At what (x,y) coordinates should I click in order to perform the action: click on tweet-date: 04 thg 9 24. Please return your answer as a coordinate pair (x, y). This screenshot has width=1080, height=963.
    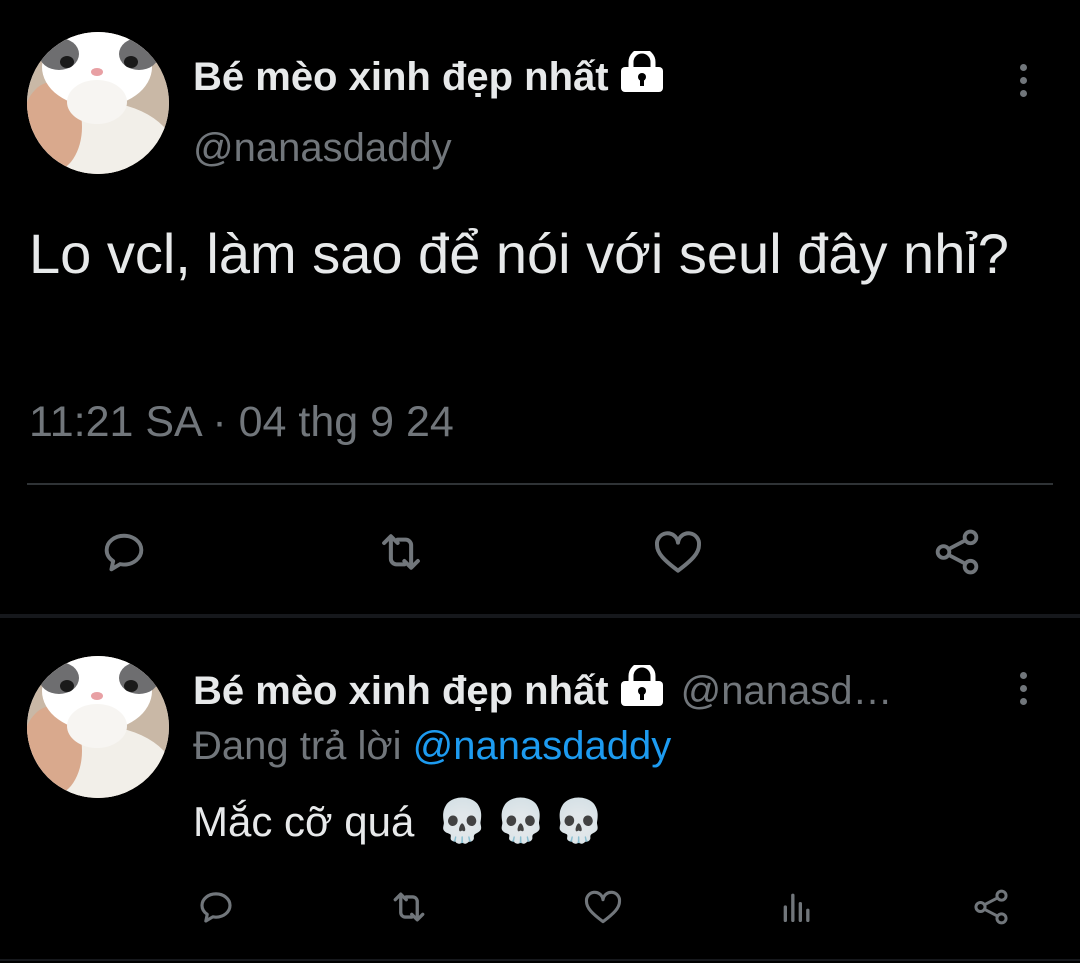
    Looking at the image, I should click on (346, 422).